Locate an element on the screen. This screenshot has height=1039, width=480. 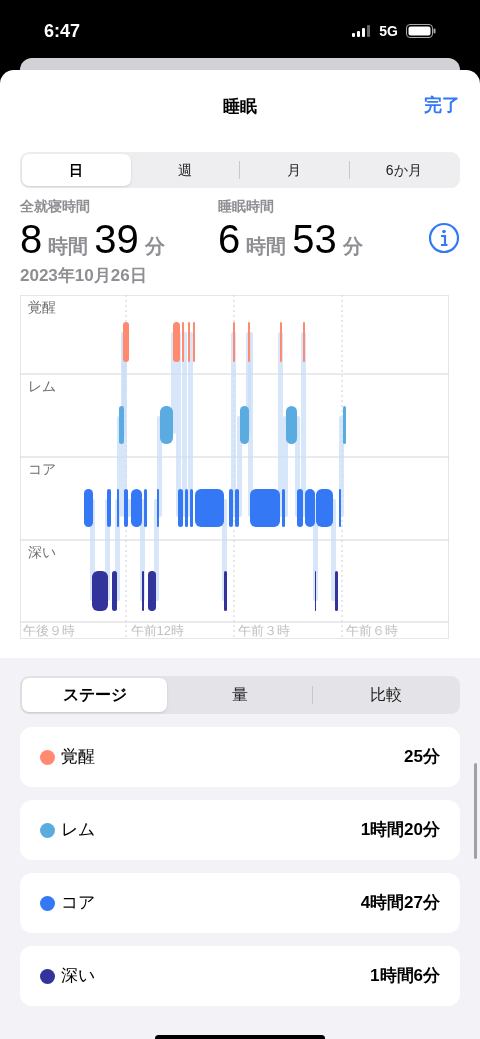
done-button: 完了 is located at coordinates (442, 105).